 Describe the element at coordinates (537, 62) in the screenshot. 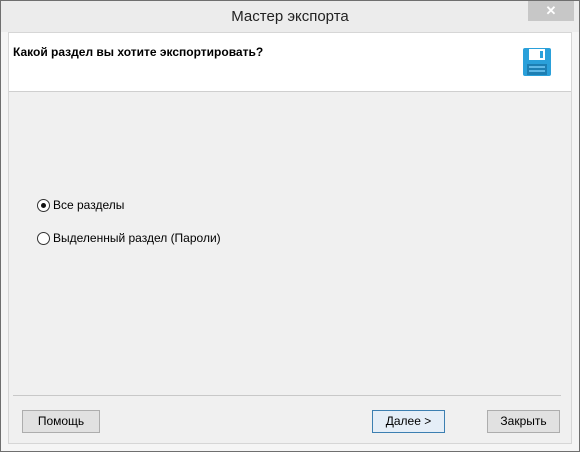

I see `floppy-disk-icon` at that location.